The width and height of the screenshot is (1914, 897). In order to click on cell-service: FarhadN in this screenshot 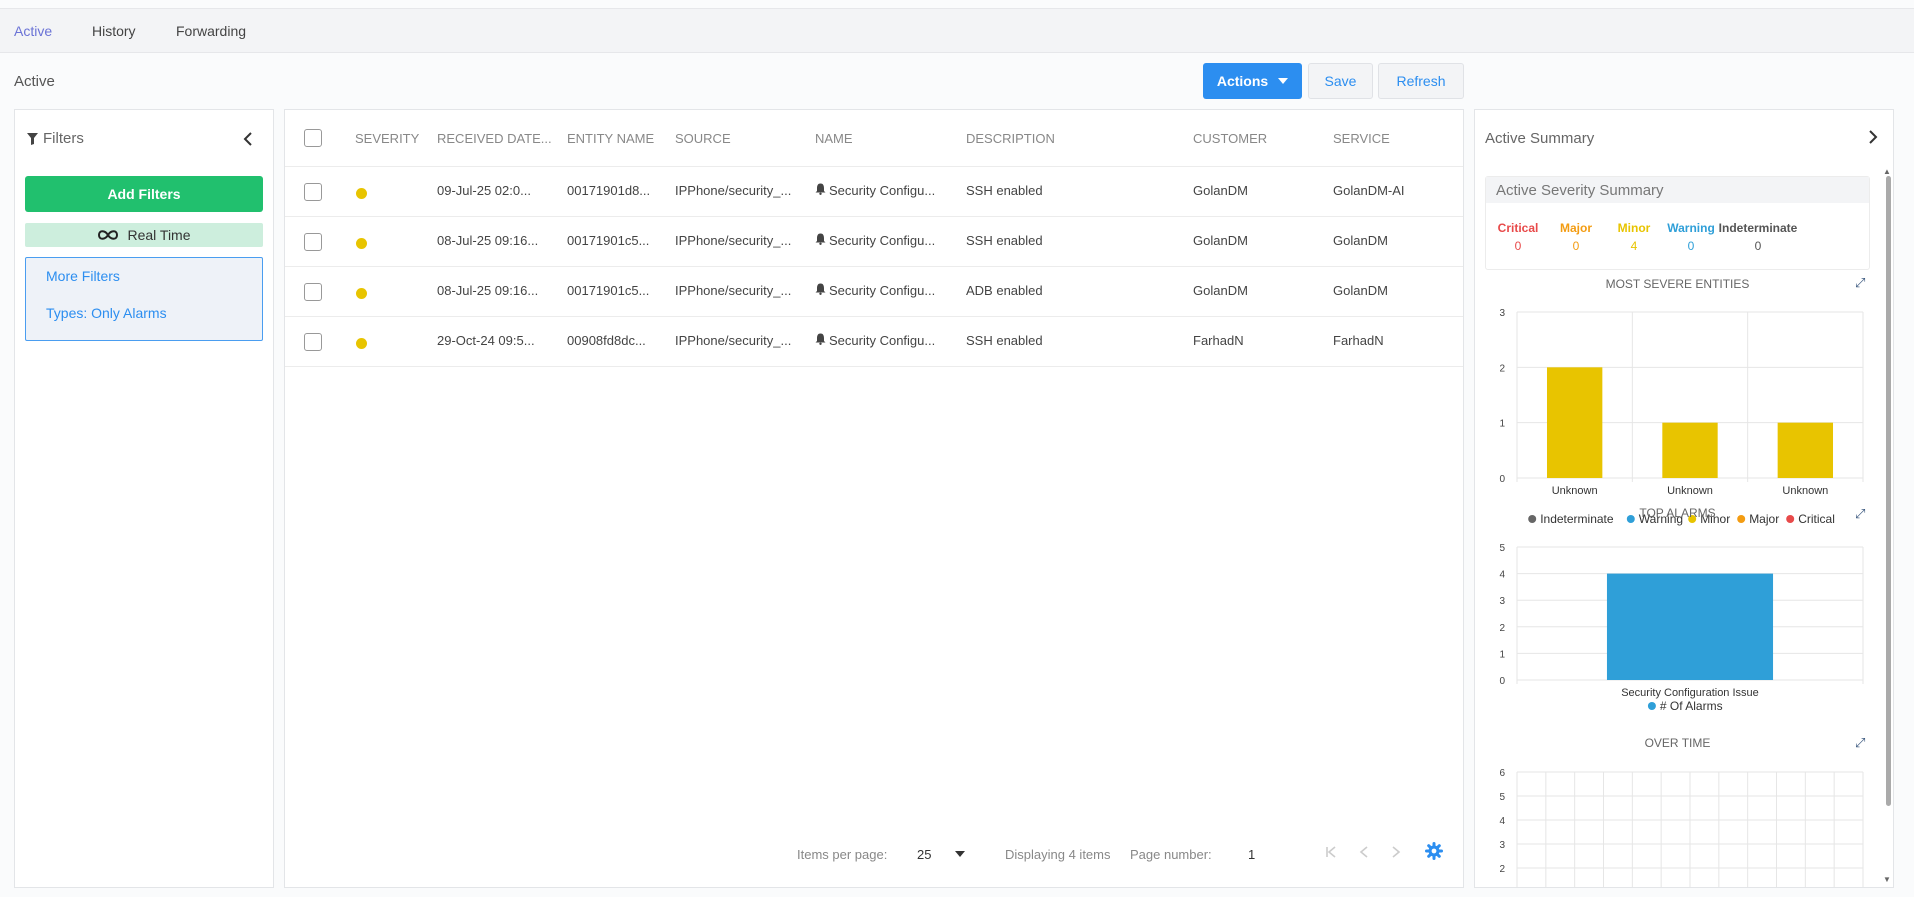, I will do `click(1358, 340)`.